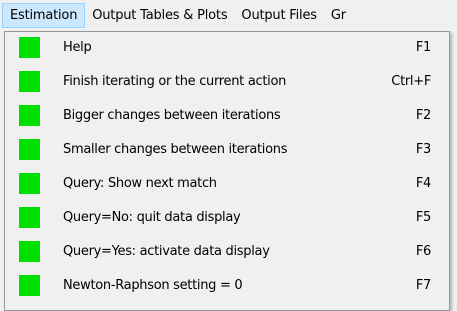 The height and width of the screenshot is (311, 457). What do you see at coordinates (423, 183) in the screenshot?
I see `menu-item-shortcut: F4` at bounding box center [423, 183].